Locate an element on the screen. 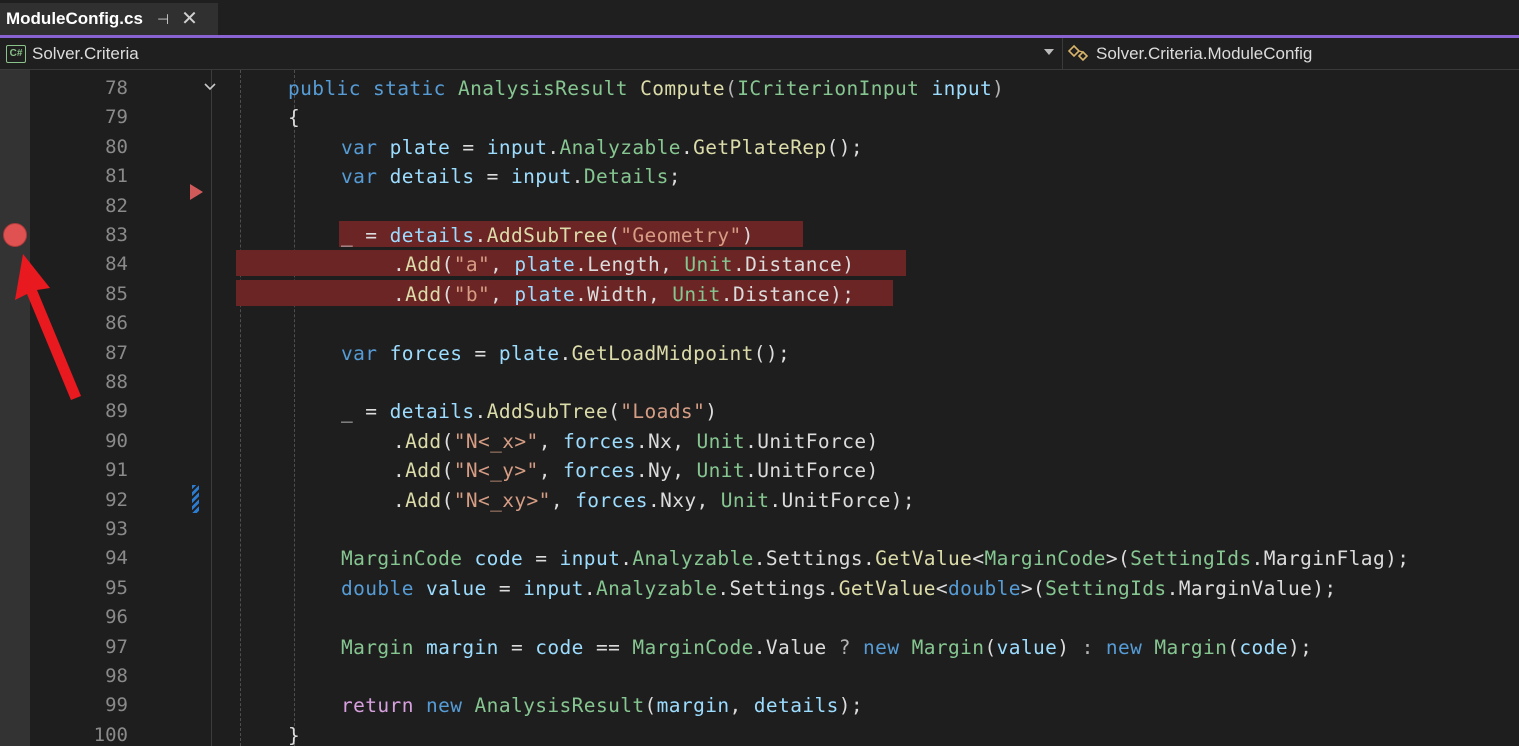  code-token: margin is located at coordinates (693, 706).